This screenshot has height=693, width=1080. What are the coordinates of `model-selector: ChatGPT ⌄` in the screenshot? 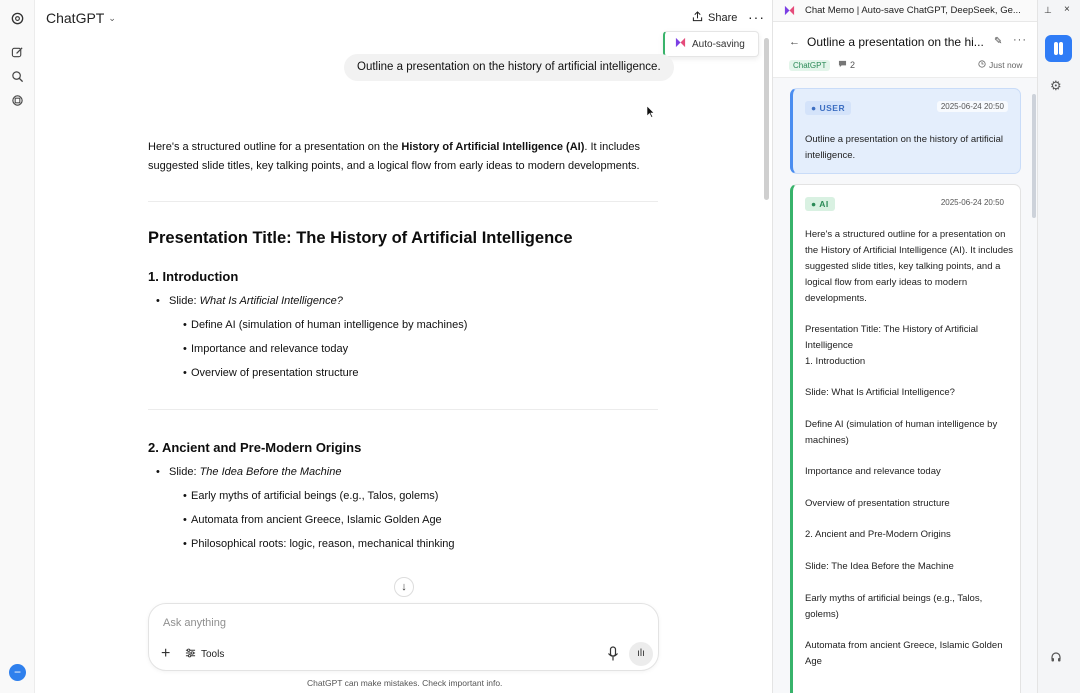 It's located at (81, 18).